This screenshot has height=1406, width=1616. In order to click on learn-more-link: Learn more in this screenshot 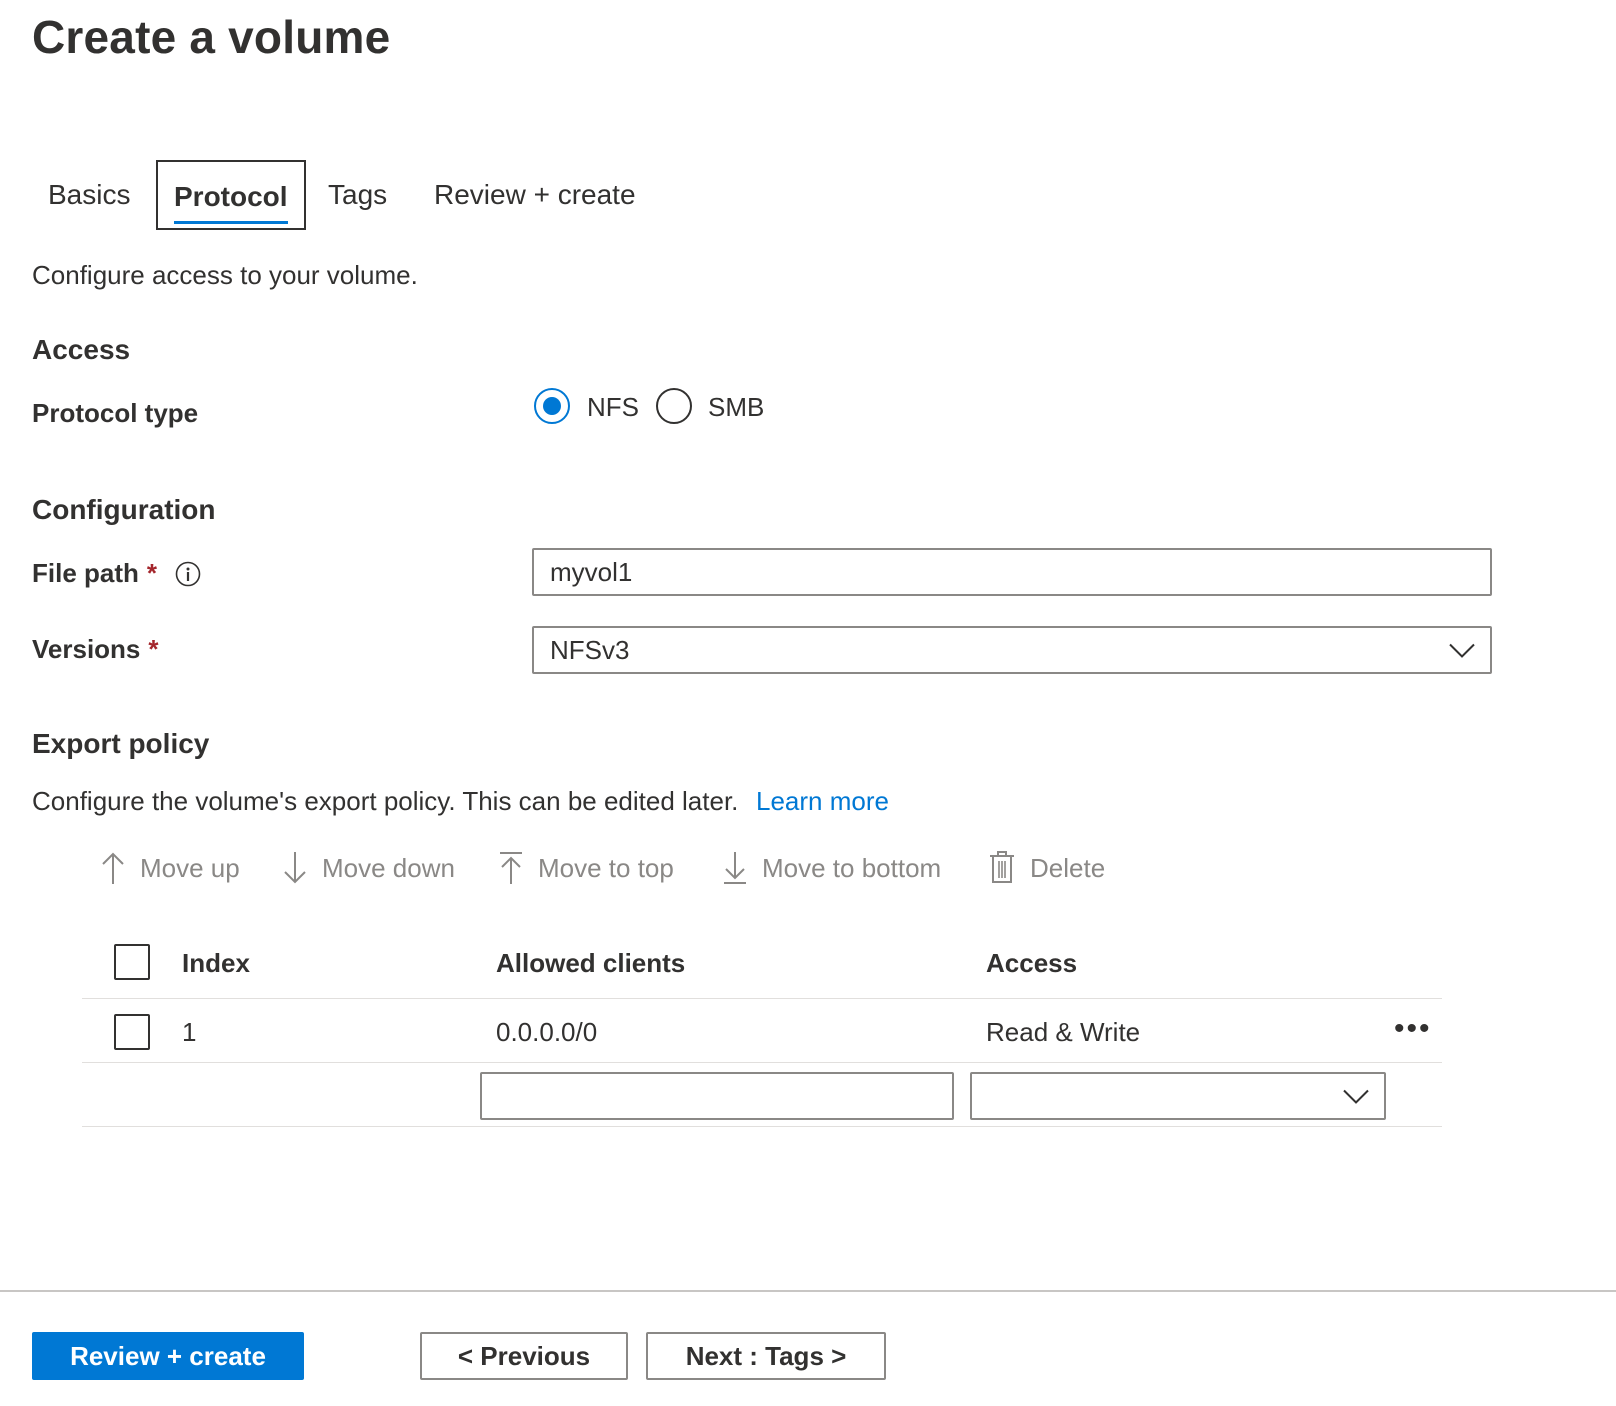, I will do `click(822, 801)`.